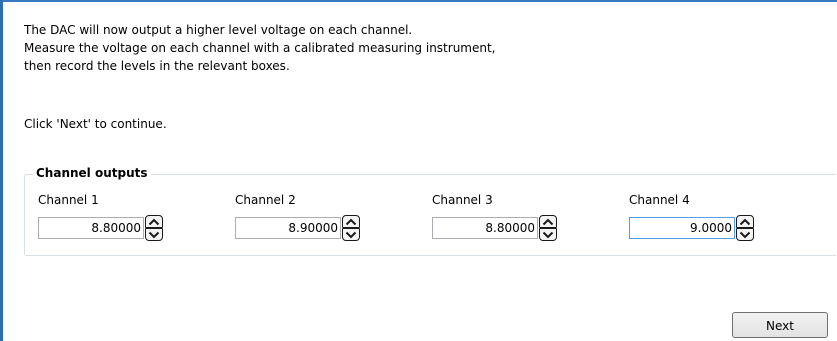 The height and width of the screenshot is (341, 837). I want to click on channel-4-increment-button, so click(745, 221).